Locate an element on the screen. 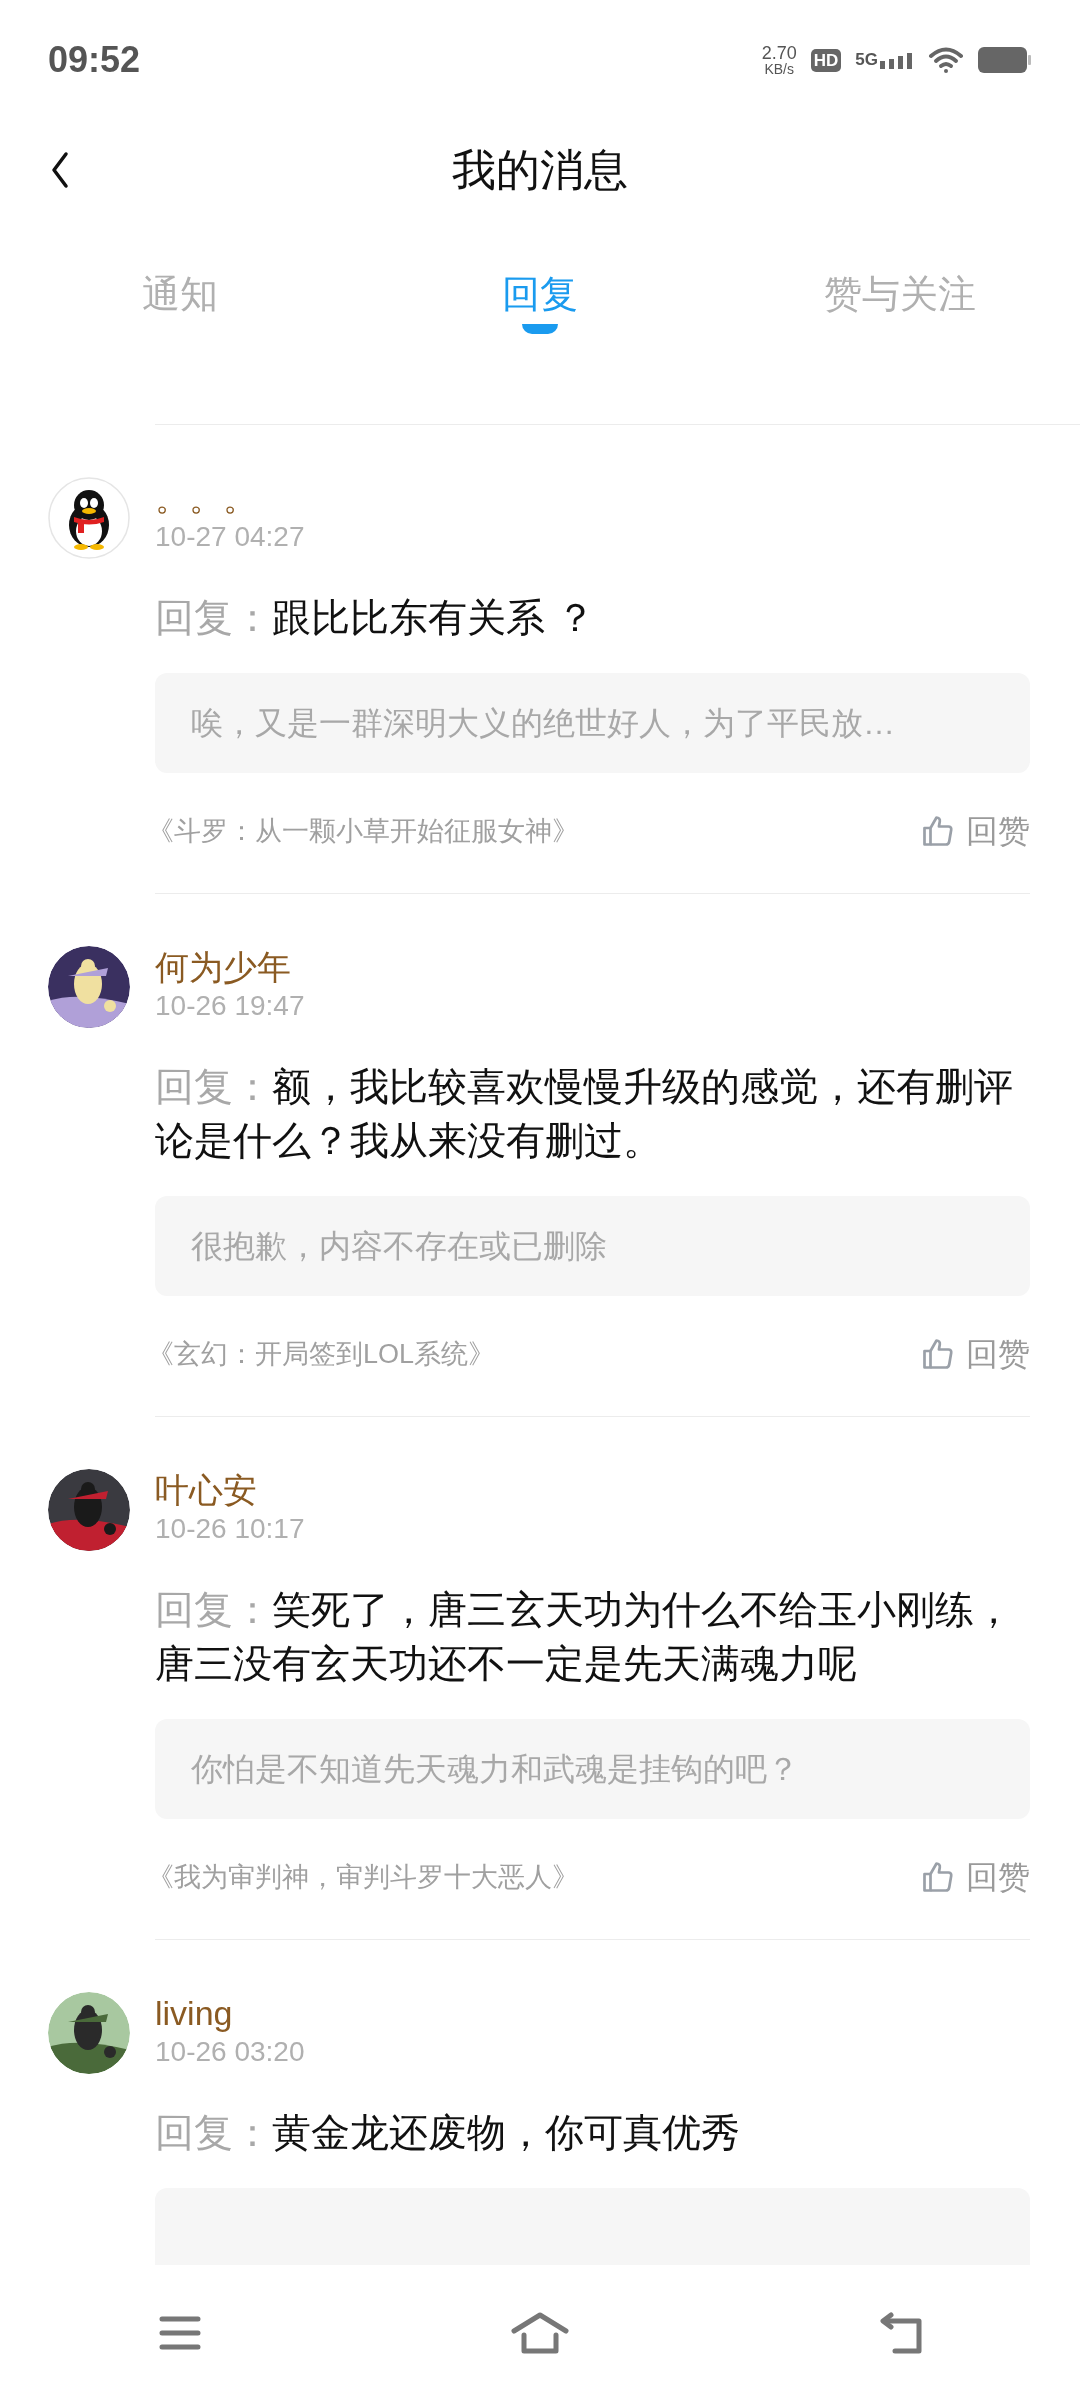 The width and height of the screenshot is (1080, 2400). network-type: 5G is located at coordinates (866, 59).